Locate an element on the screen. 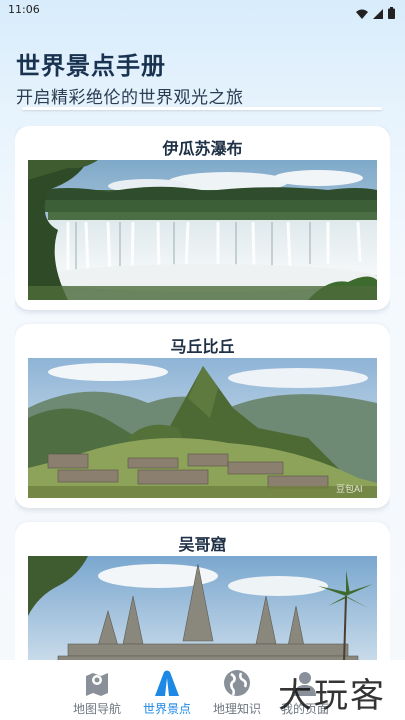 Image resolution: width=405 pixels, height=720 pixels. nav-item-map: 地图导航 is located at coordinates (97, 692).